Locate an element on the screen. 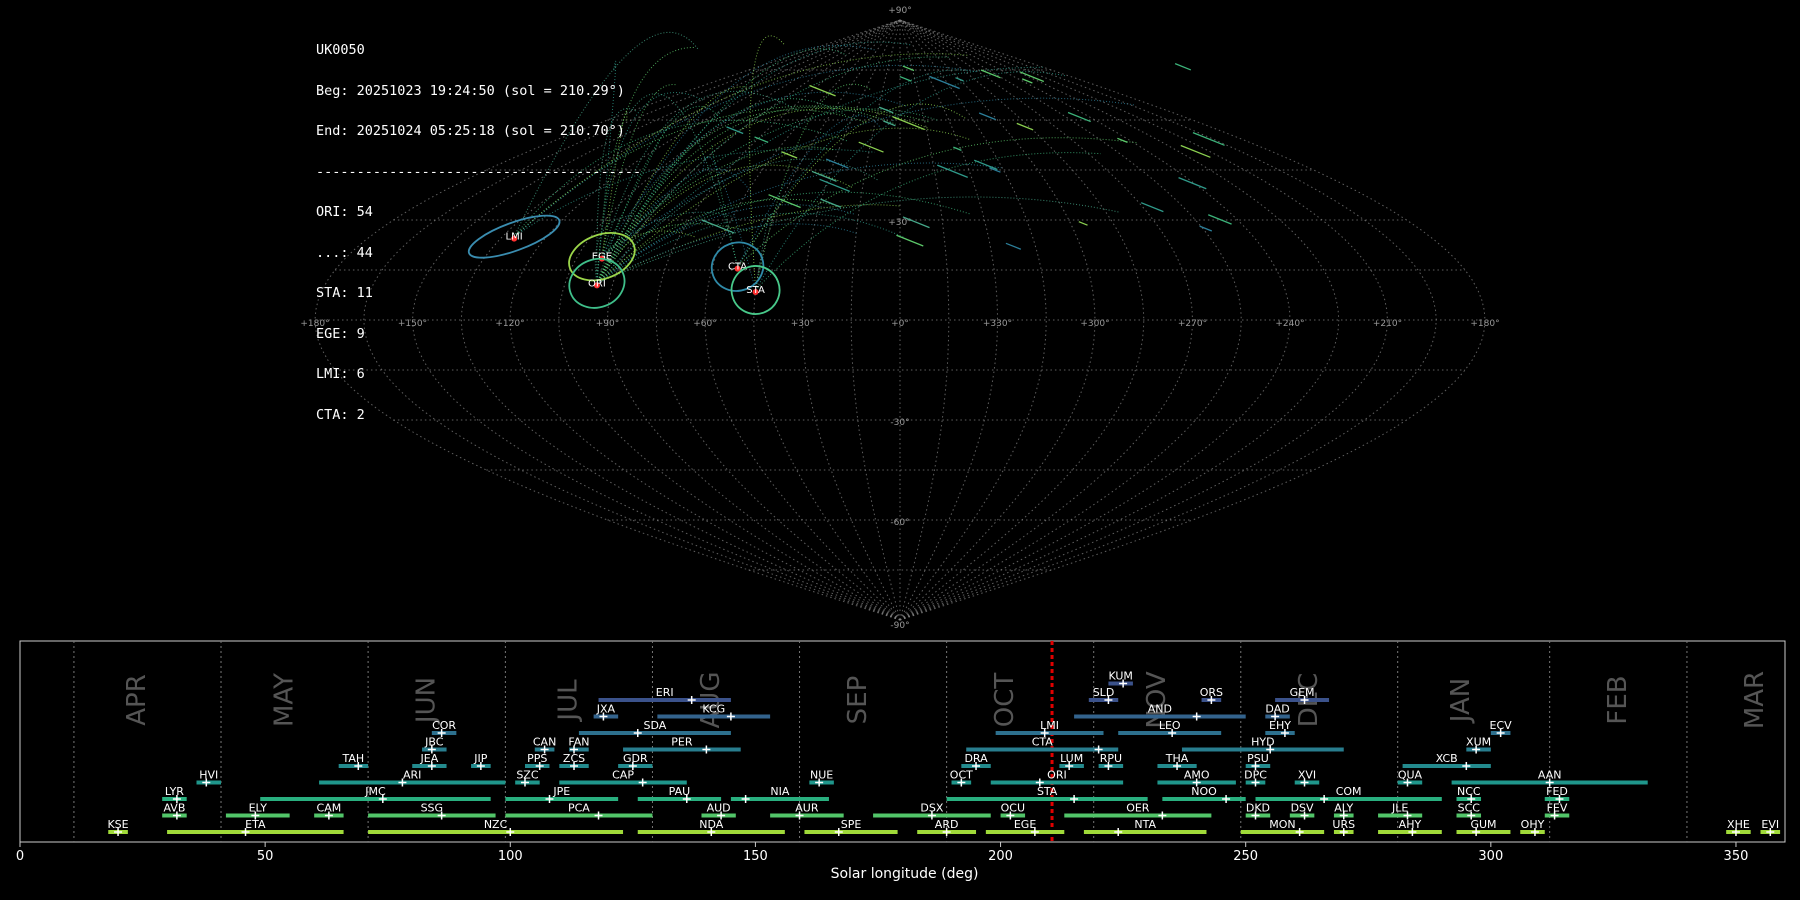  shower-label: NUE is located at coordinates (821, 775).